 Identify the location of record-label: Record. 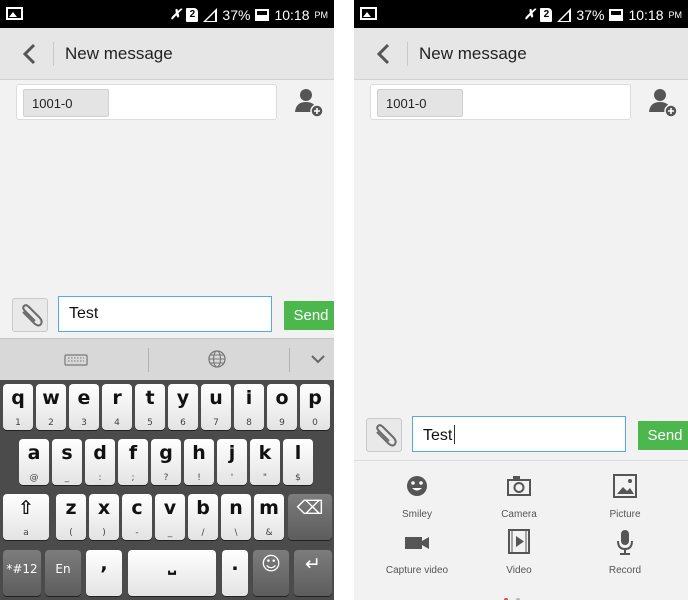
(625, 570).